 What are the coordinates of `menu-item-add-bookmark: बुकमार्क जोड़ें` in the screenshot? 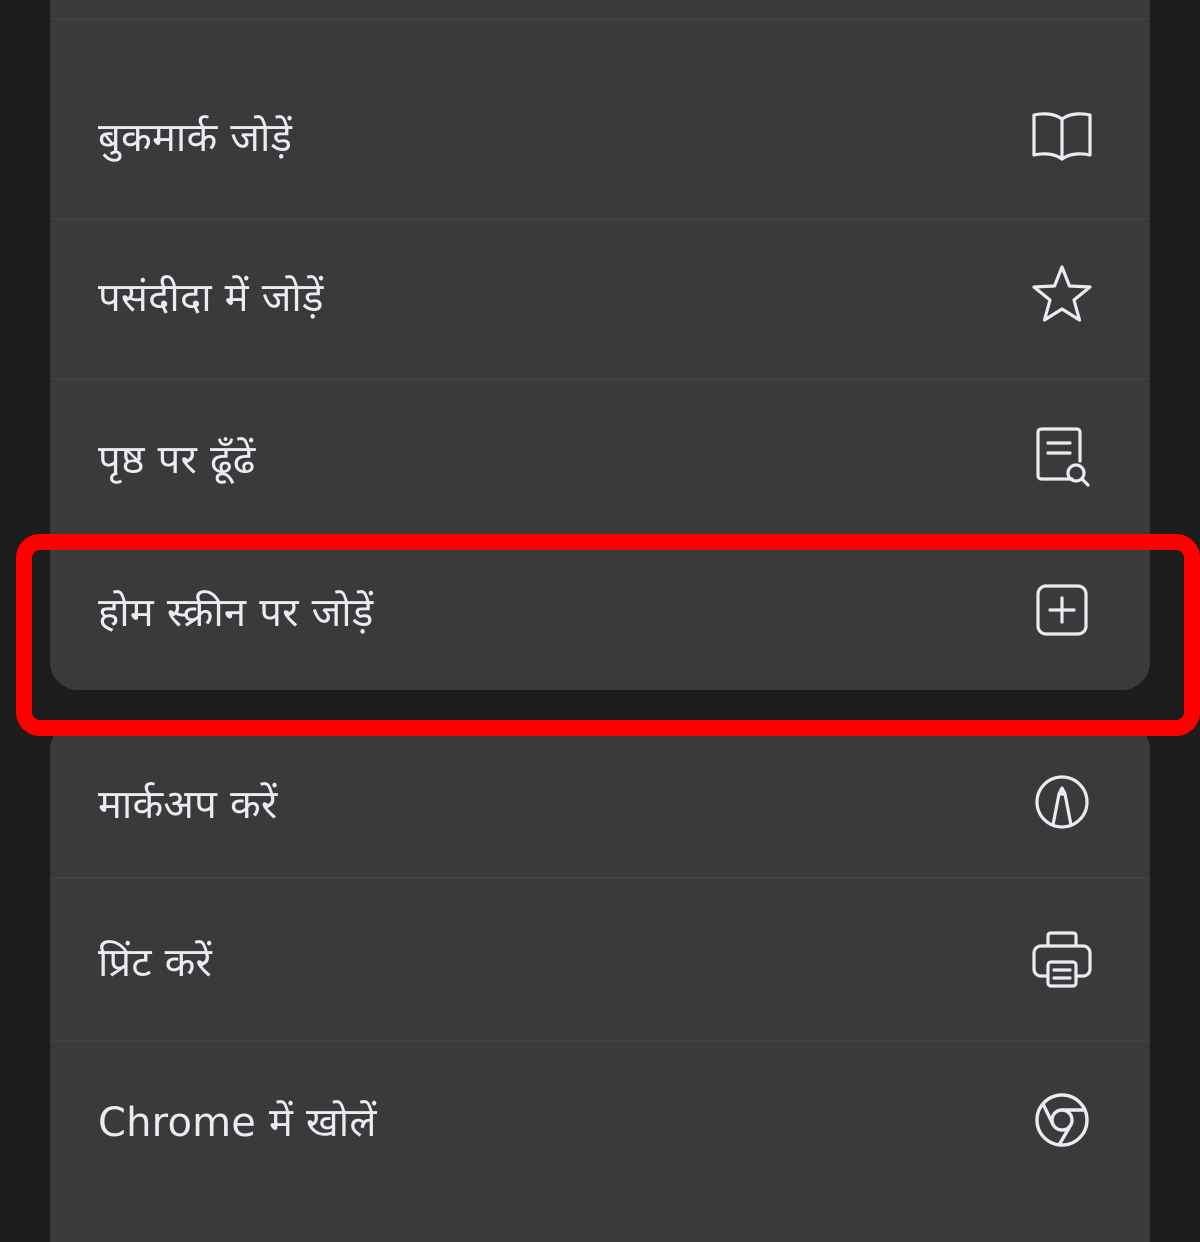 It's located at (600, 135).